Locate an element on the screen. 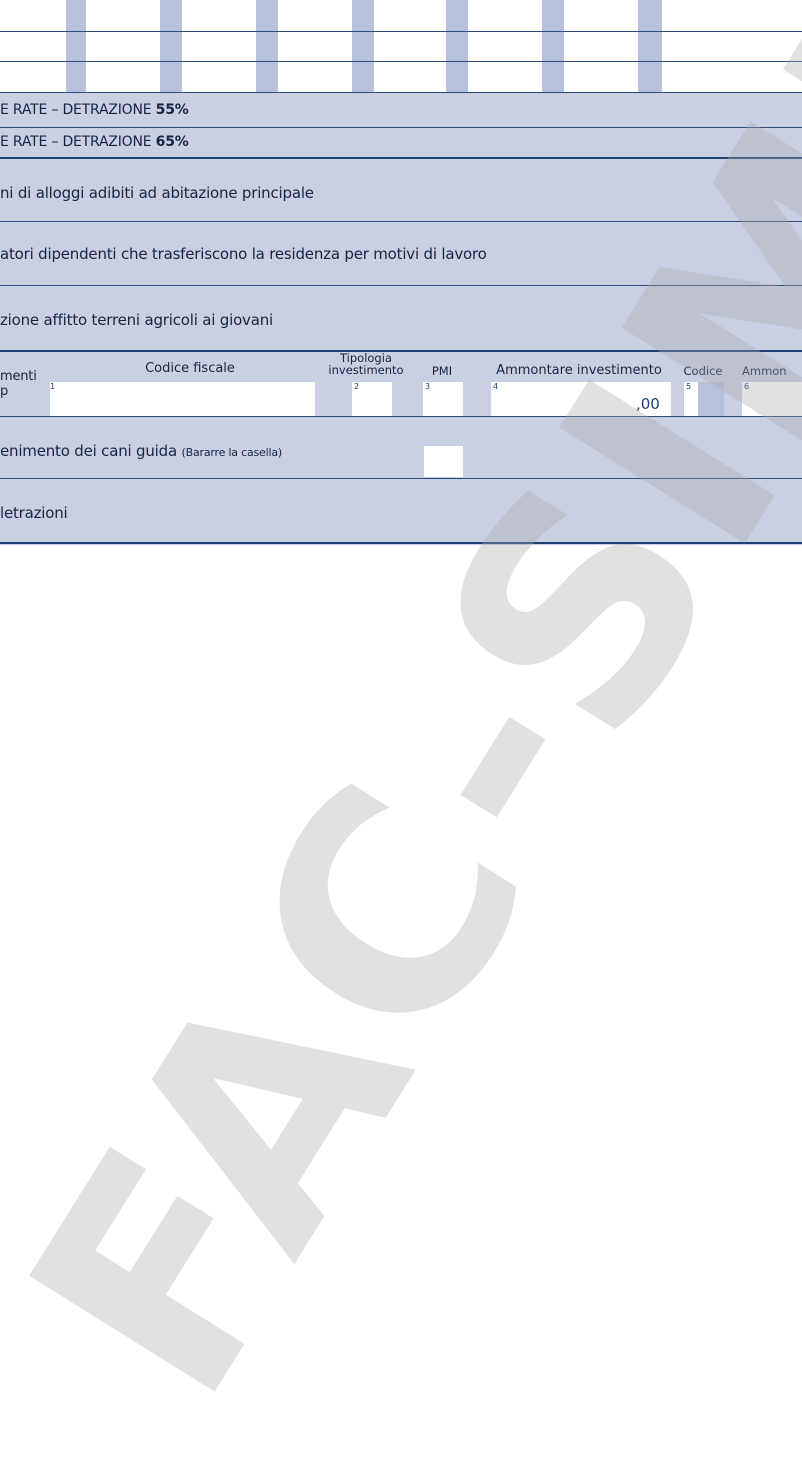 This screenshot has width=802, height=1461. detrazione-65-label: E RATE – DETRAZIONE is located at coordinates (78, 142).